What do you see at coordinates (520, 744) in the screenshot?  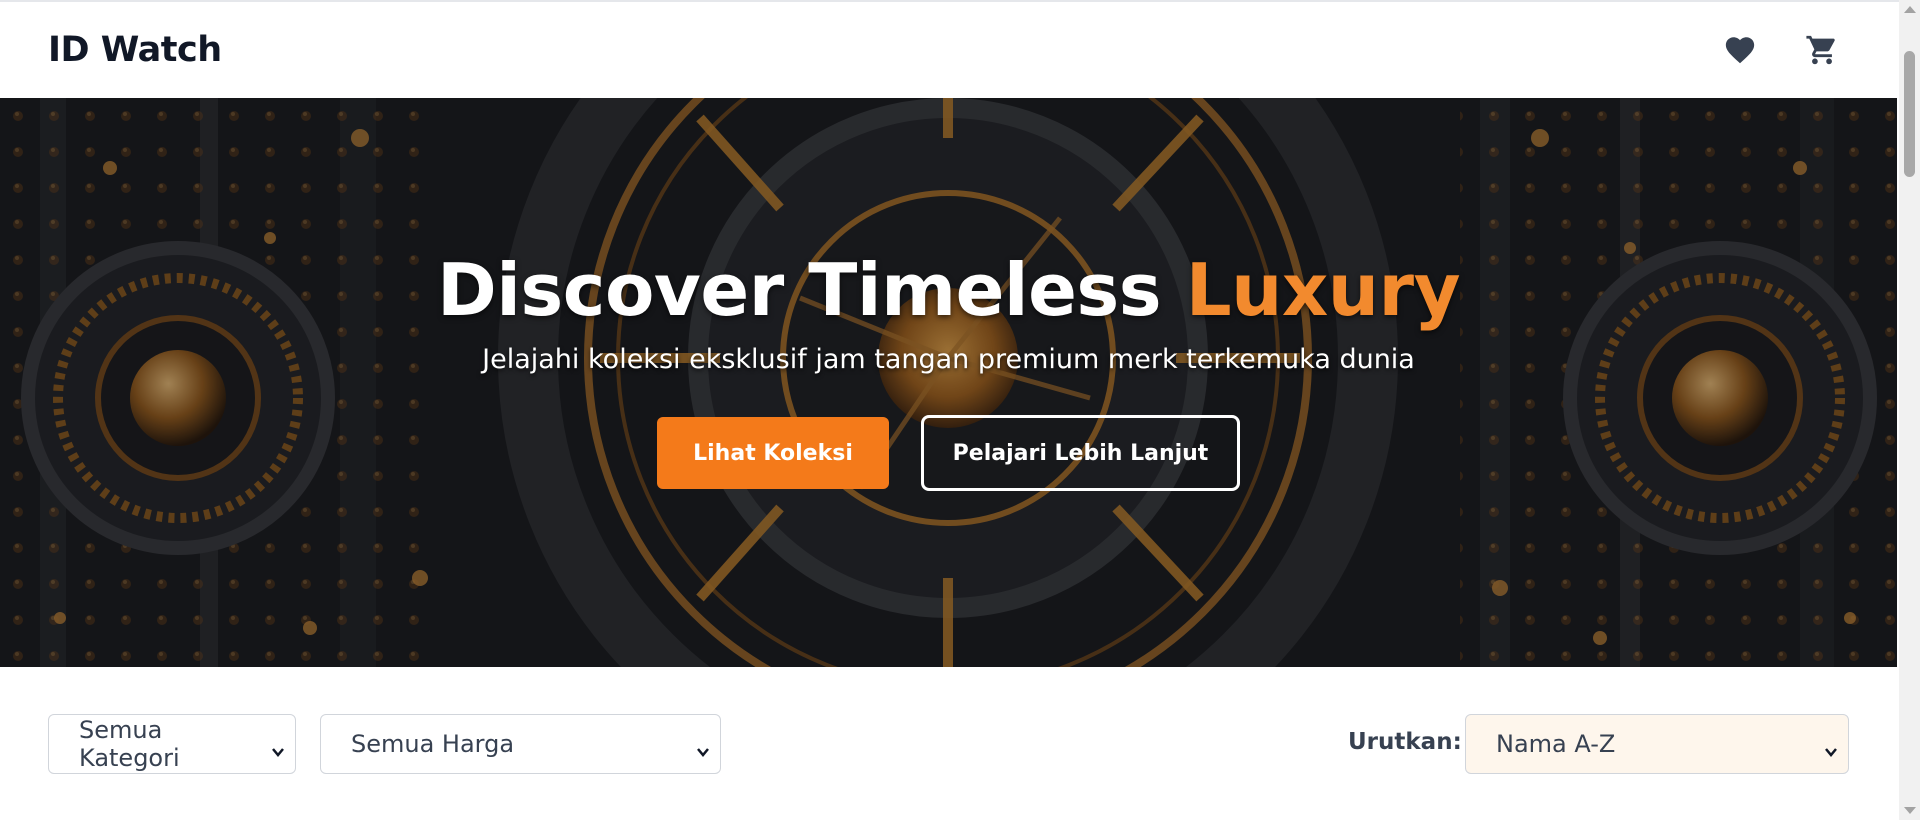 I see `price-select: Semua Harga` at bounding box center [520, 744].